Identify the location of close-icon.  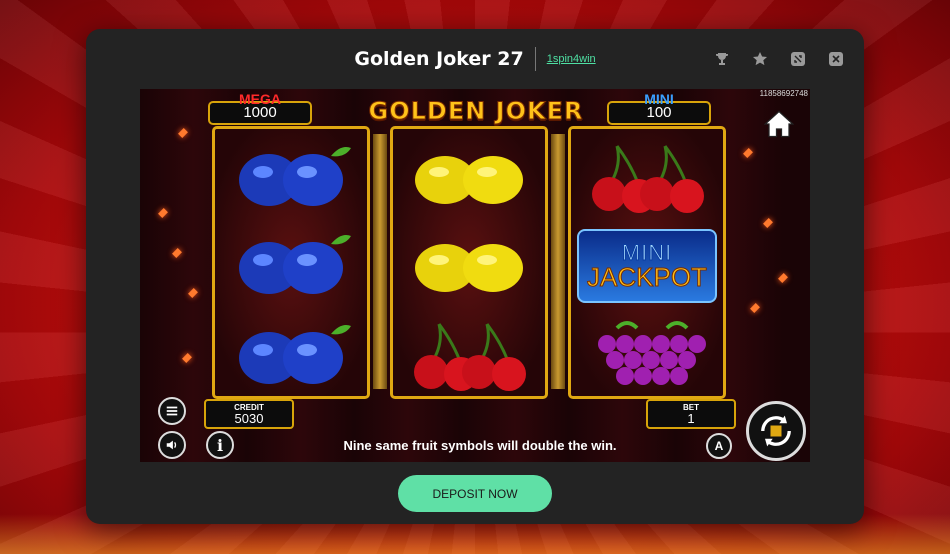
(836, 59).